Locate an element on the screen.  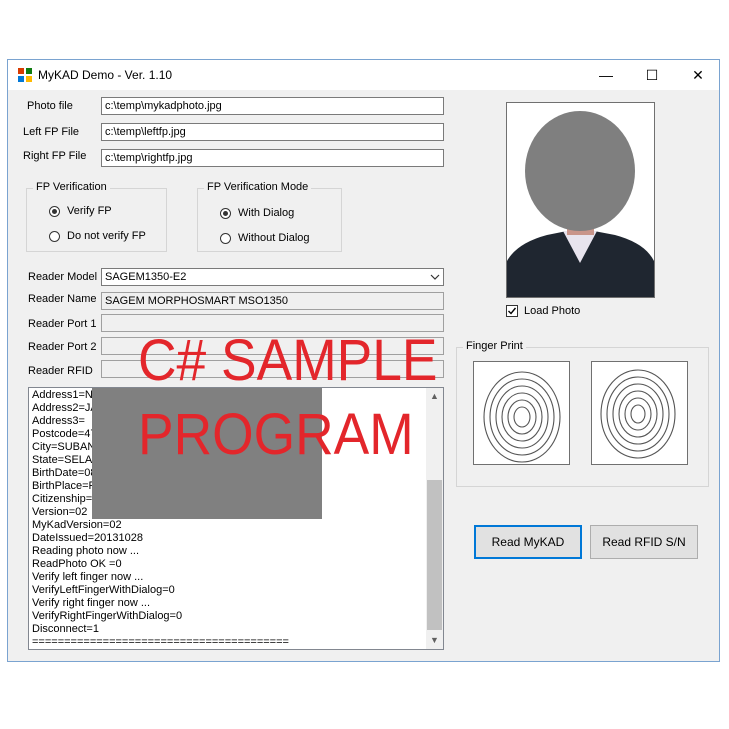
reader-model-value: SAGEM1350-E2 is located at coordinates (146, 277).